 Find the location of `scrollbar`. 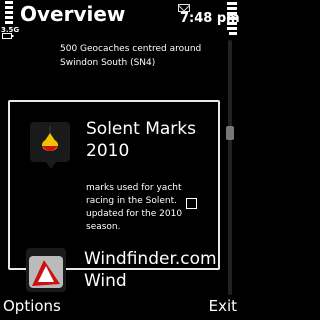

scrollbar is located at coordinates (230, 167).